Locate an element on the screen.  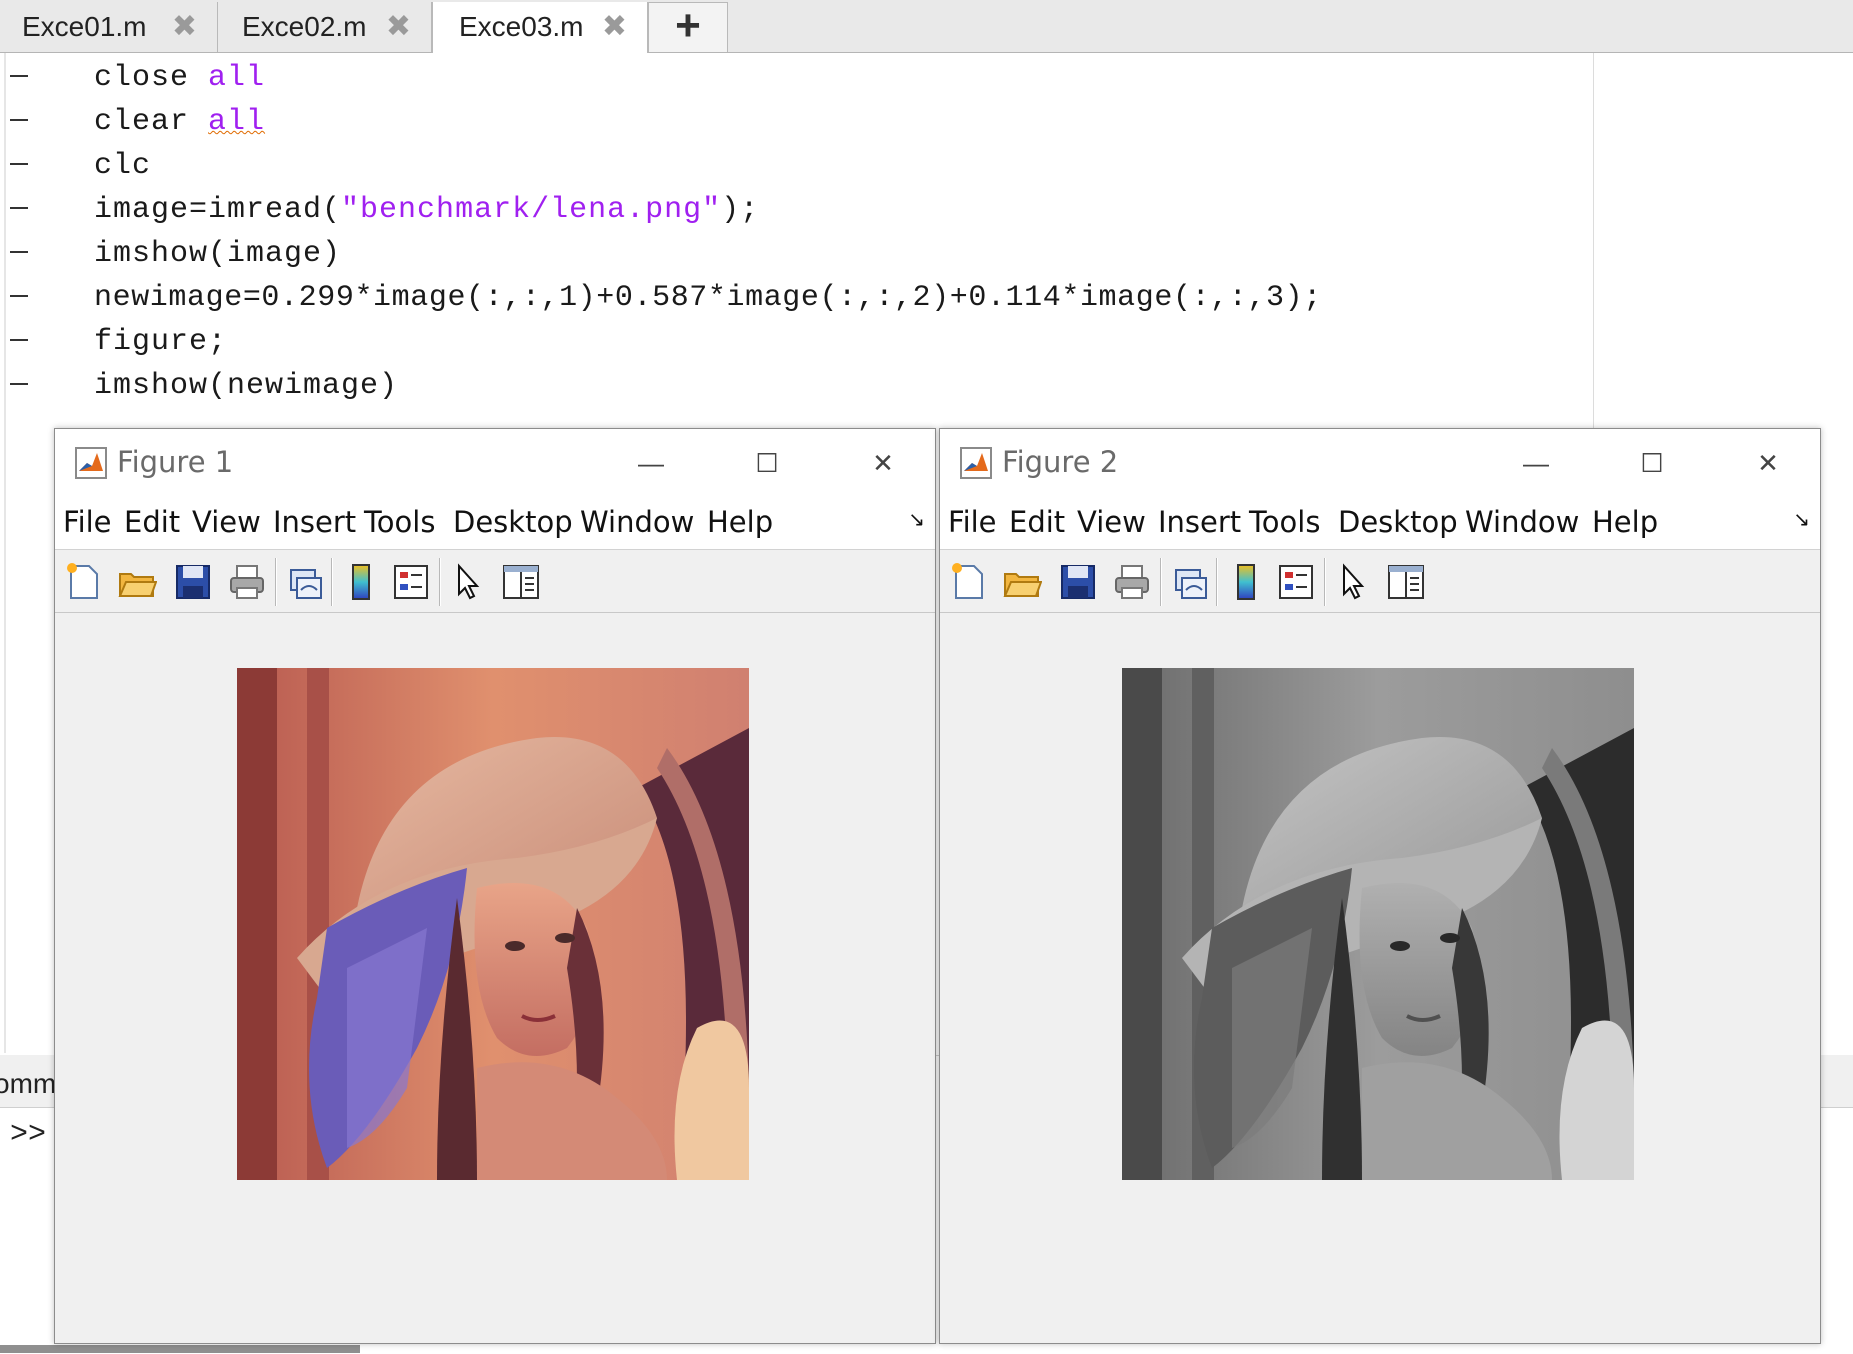
code-text: imshow(newimage) is located at coordinates (246, 386).